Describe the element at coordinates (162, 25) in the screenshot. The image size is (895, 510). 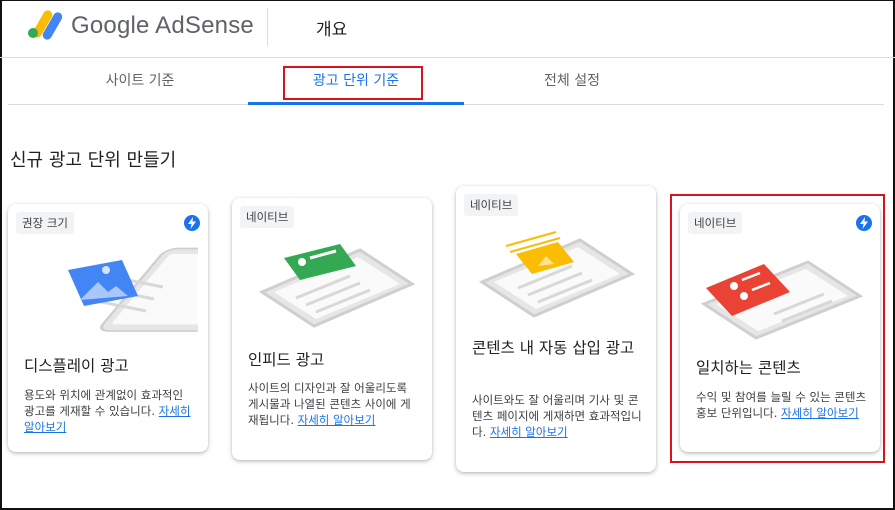
I see `app-logo-text: Google AdSense` at that location.